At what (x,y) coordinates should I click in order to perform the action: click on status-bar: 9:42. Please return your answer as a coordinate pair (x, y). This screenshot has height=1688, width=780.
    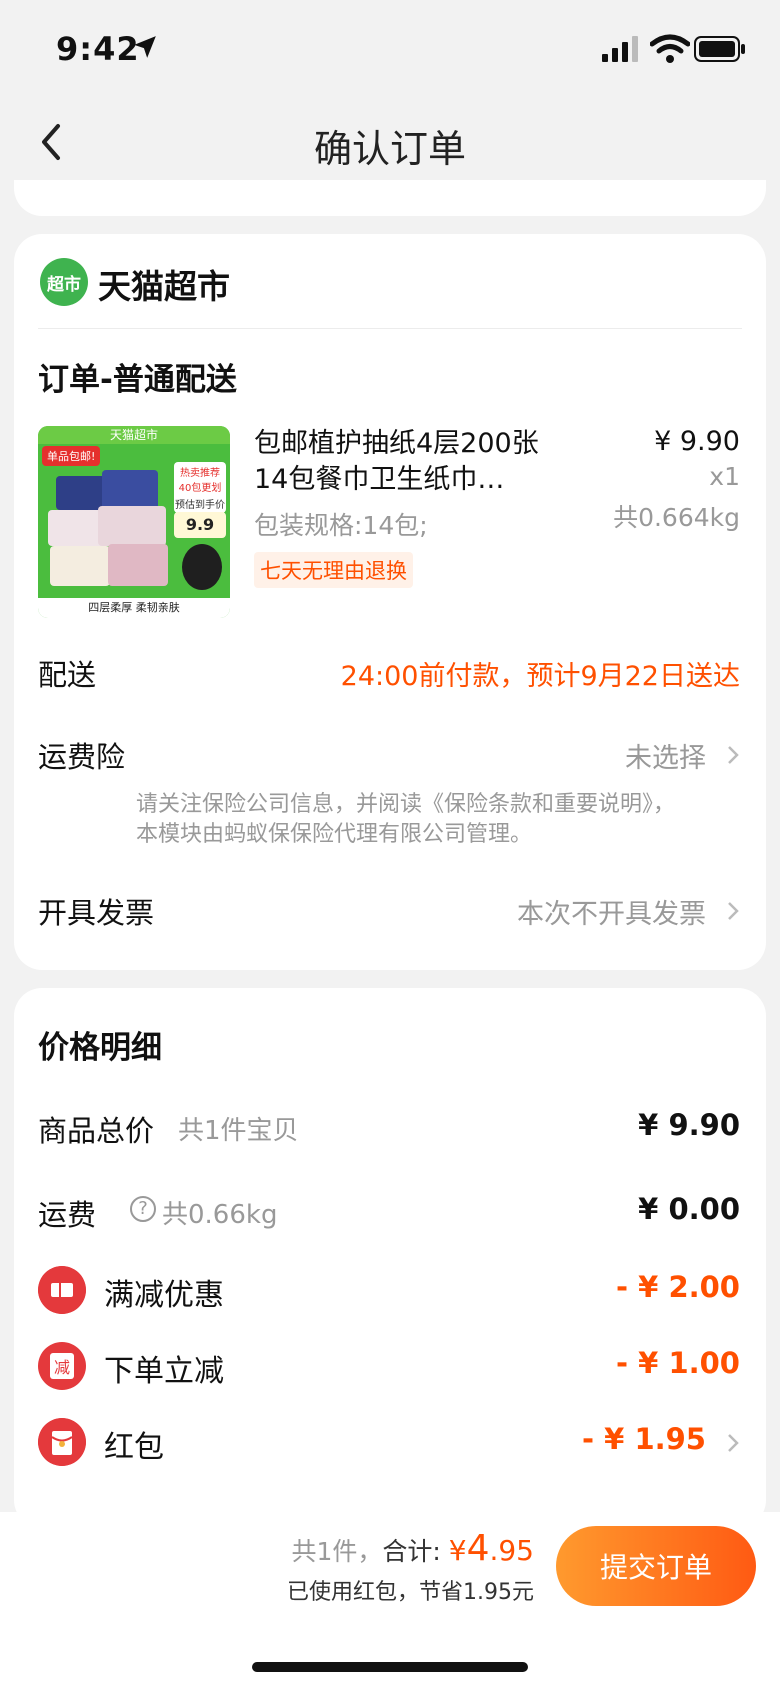
    Looking at the image, I should click on (390, 50).